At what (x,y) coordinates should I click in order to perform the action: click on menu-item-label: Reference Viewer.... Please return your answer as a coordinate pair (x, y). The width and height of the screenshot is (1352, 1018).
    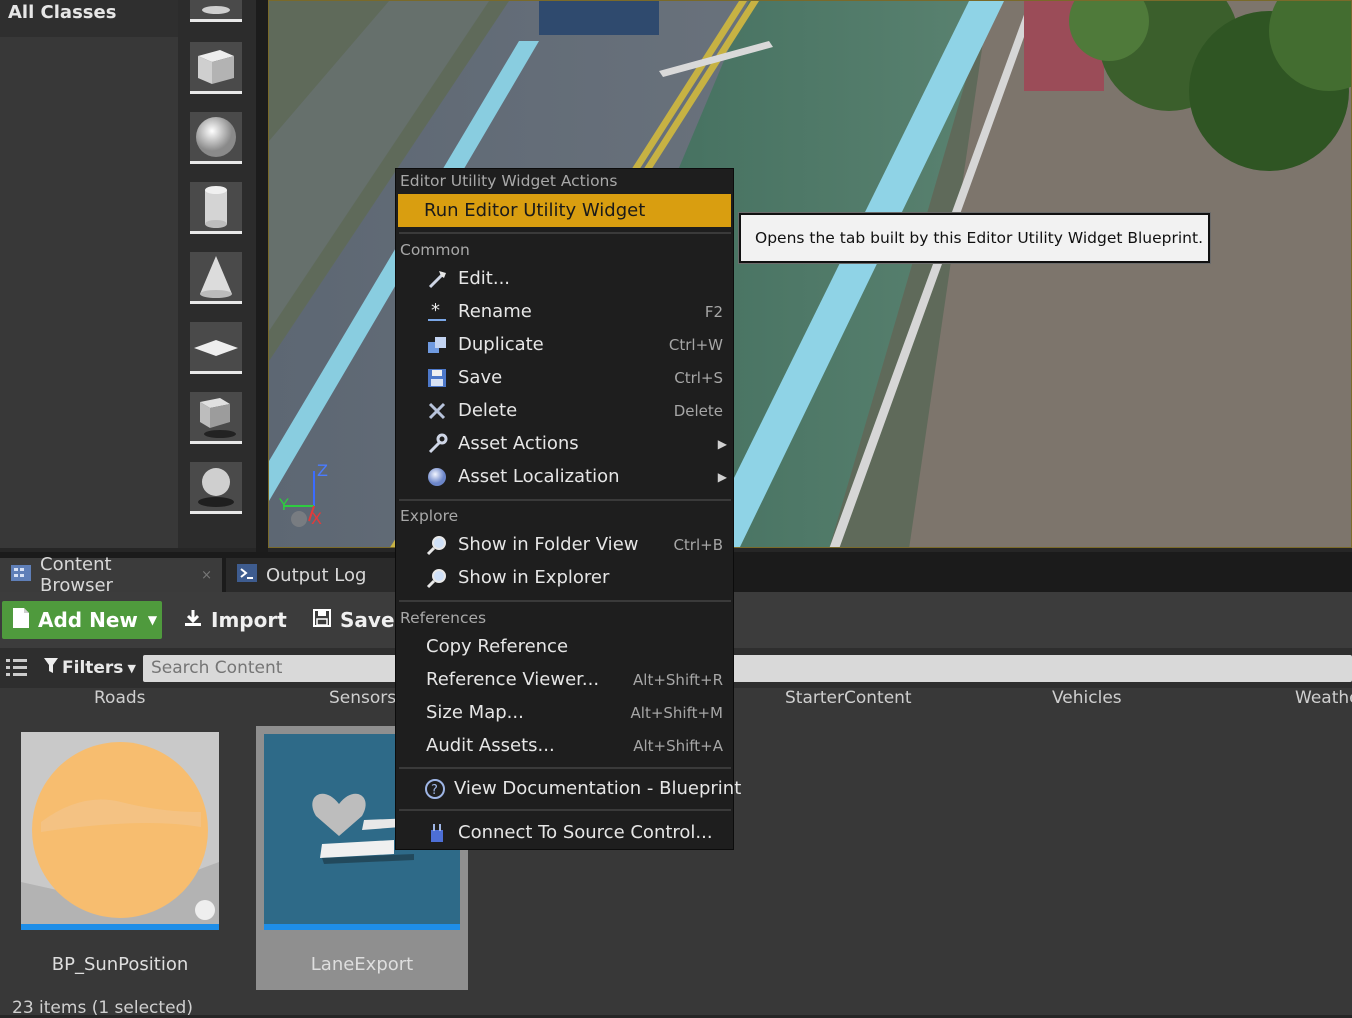
    Looking at the image, I should click on (513, 679).